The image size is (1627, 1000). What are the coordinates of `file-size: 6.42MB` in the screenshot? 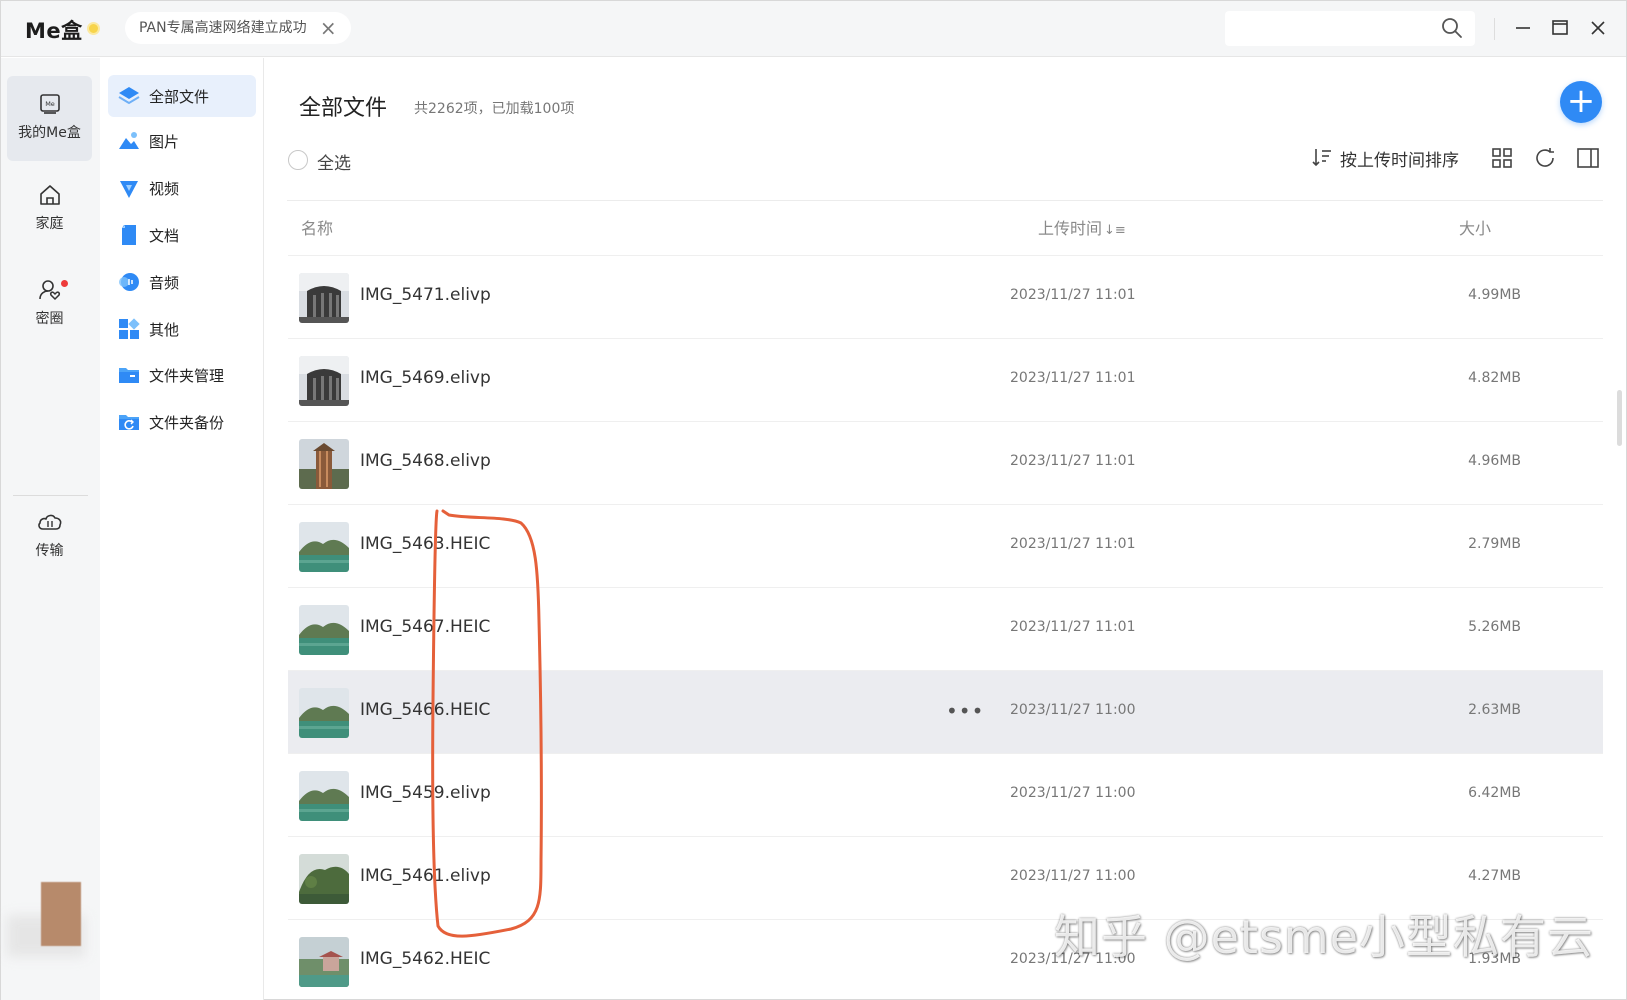 It's located at (1494, 793).